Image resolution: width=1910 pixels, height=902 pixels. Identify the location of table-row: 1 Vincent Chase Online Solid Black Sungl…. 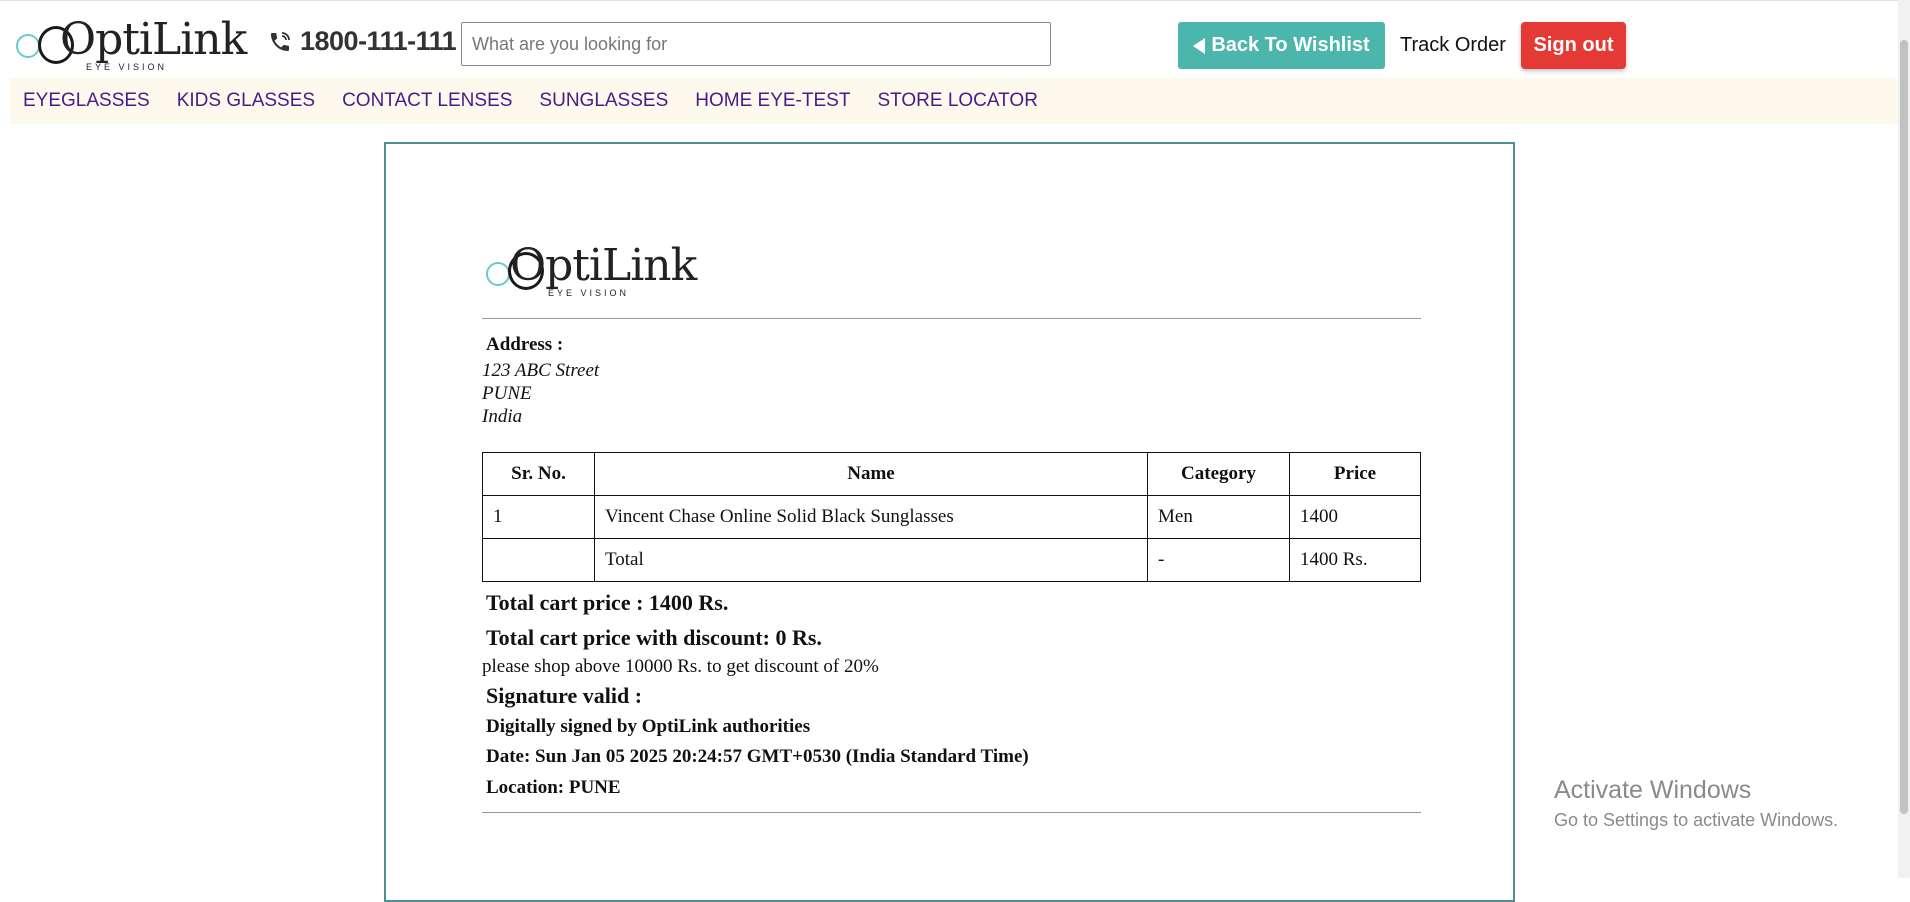
(951, 517).